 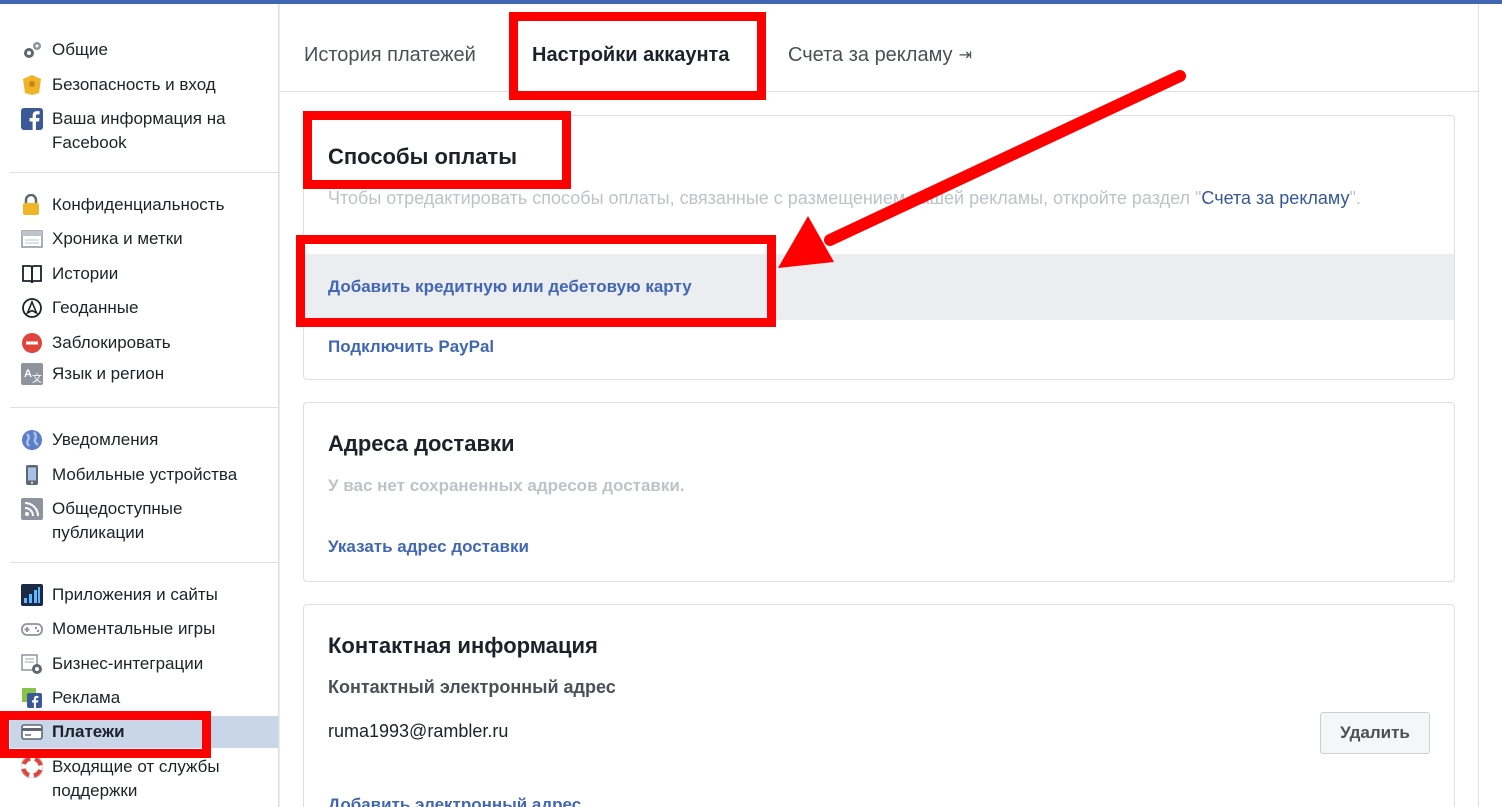 What do you see at coordinates (32, 475) in the screenshot?
I see `phone-icon` at bounding box center [32, 475].